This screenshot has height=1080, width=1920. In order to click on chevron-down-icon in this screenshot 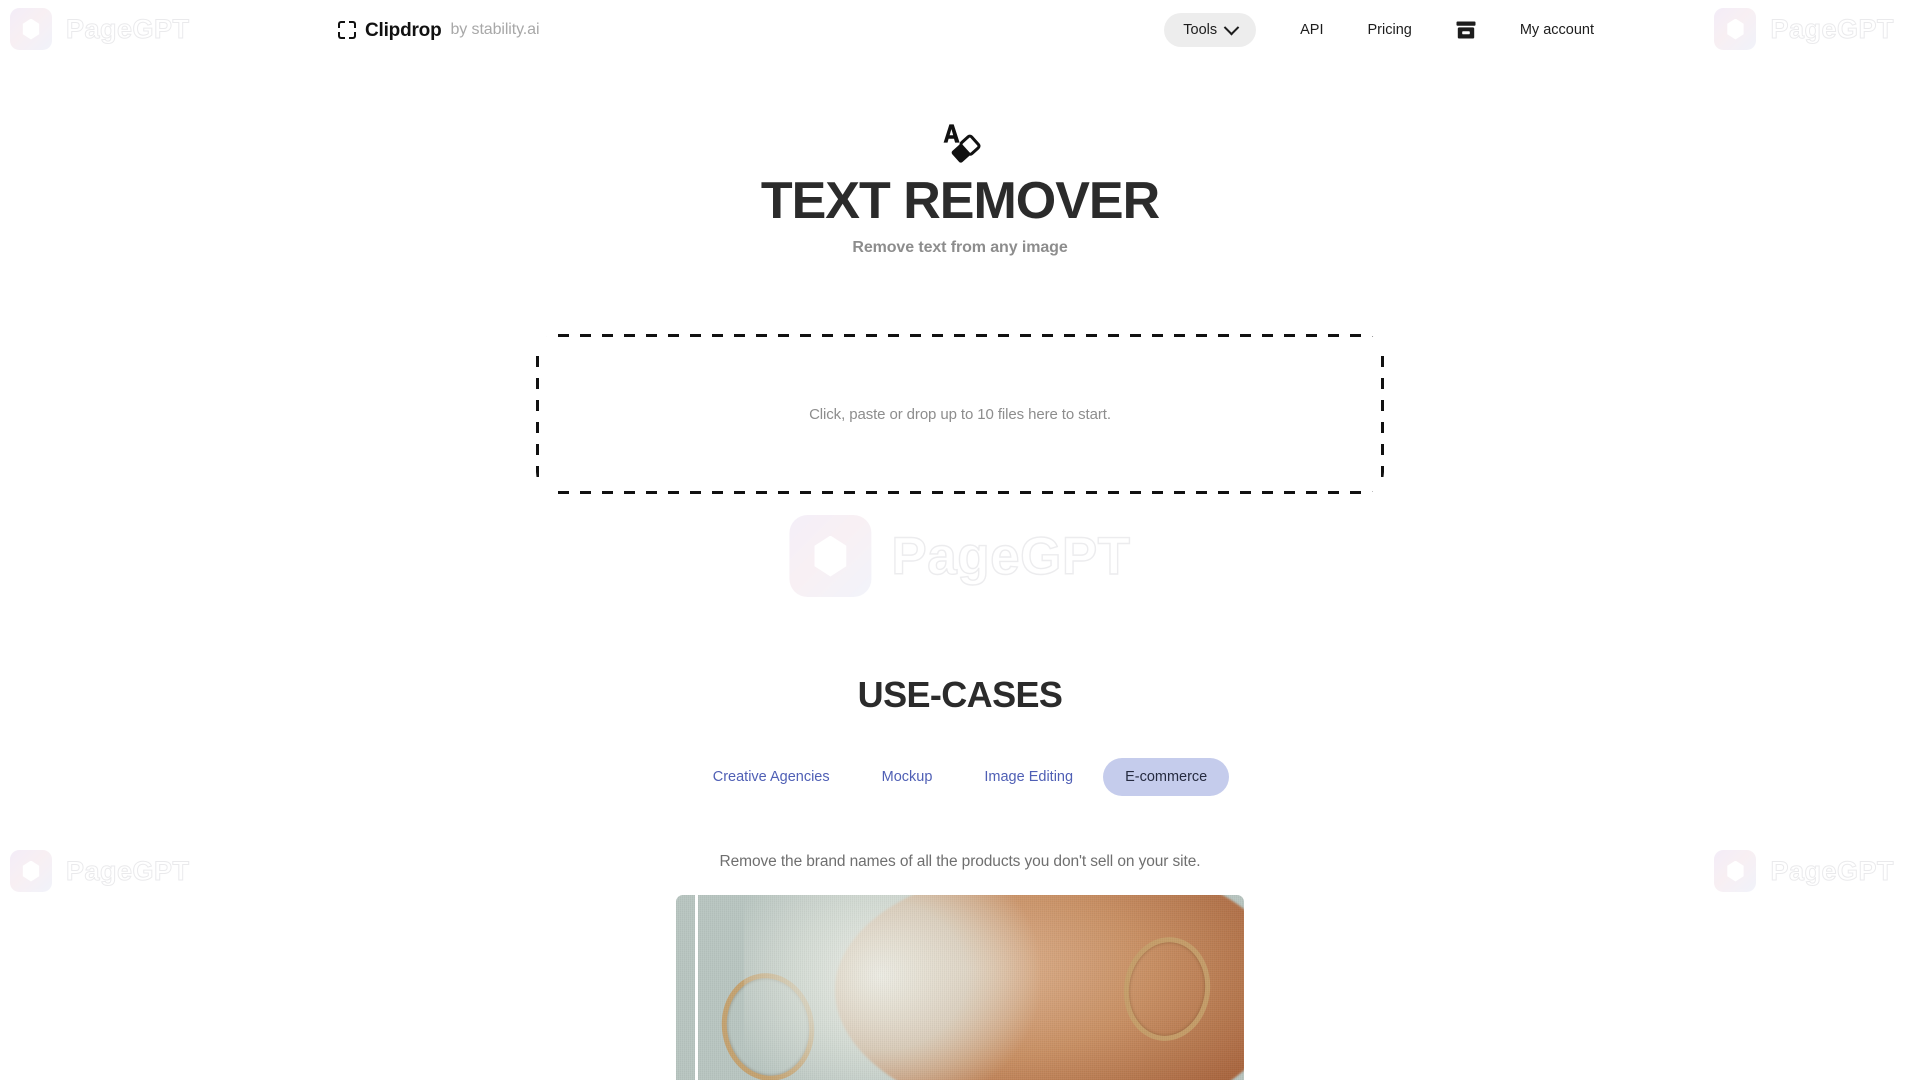, I will do `click(1231, 27)`.